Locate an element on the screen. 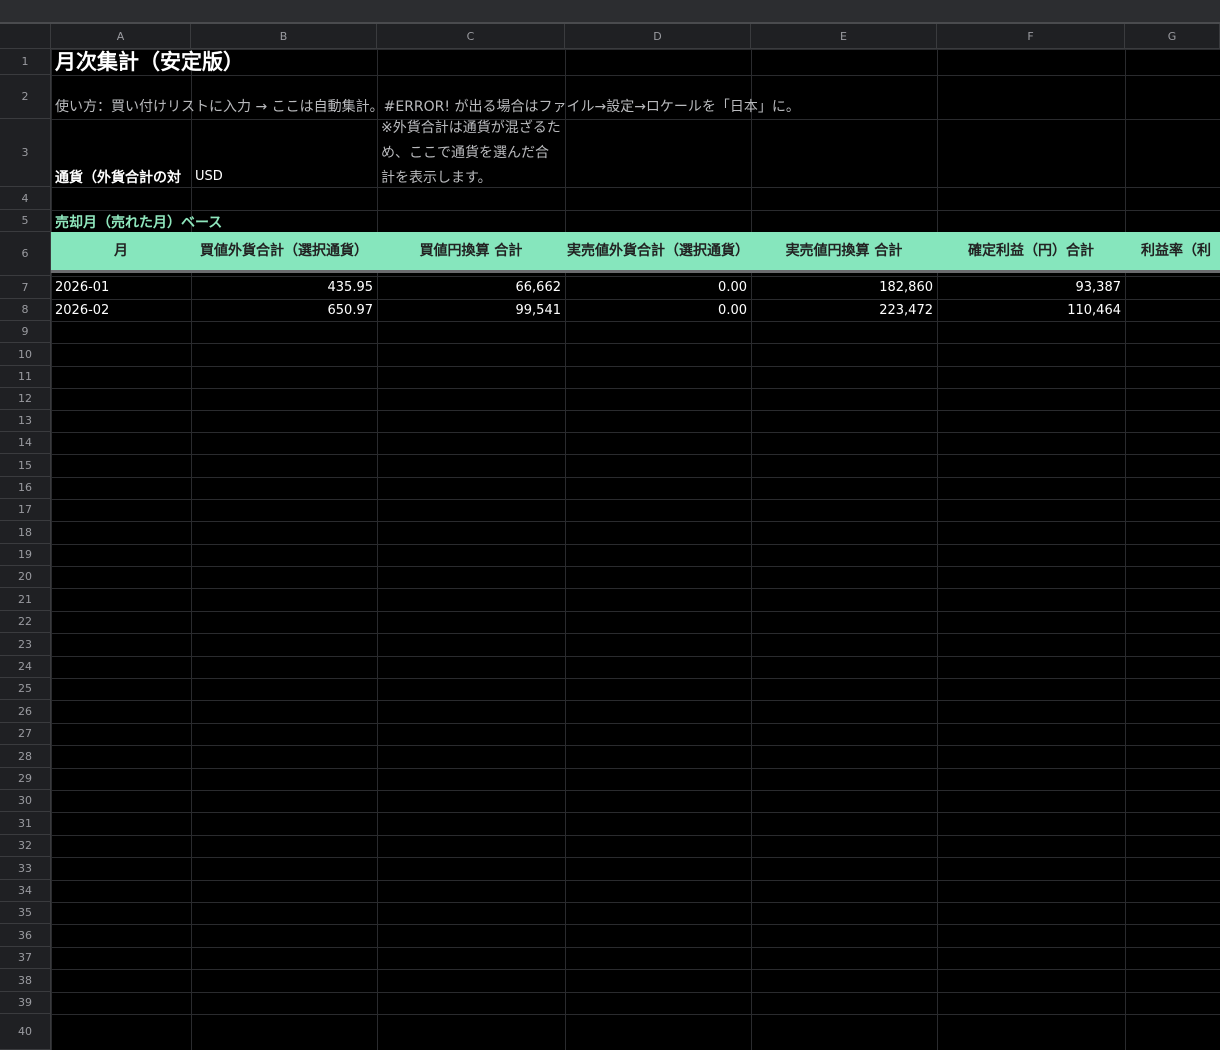 The width and height of the screenshot is (1220, 1050). row-header-3: 3 is located at coordinates (25, 153).